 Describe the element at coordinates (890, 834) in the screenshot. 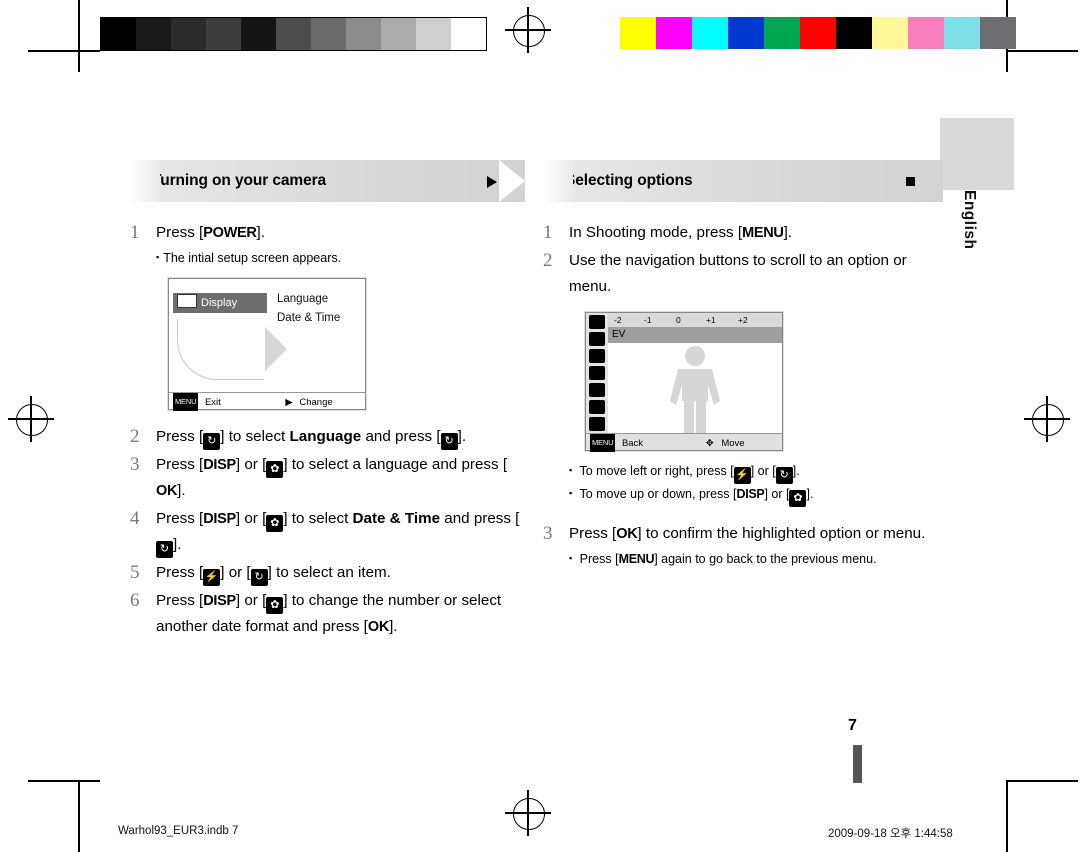

I see `footer-timestamp: 2009-09-18 오후 1:44:58` at that location.